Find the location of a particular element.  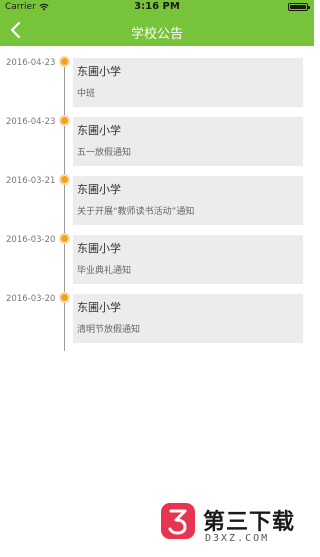

status-time: 3:16 PM is located at coordinates (157, 6).